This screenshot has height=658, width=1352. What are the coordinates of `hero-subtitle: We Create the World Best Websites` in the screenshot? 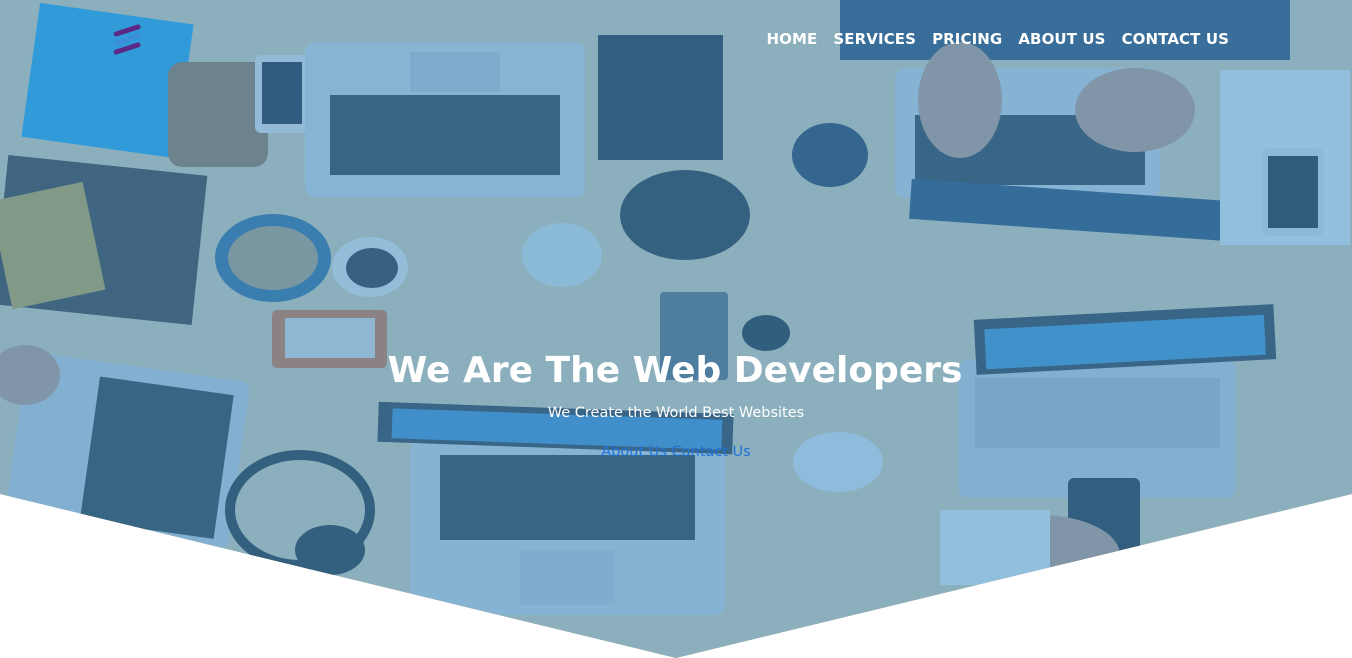 It's located at (676, 413).